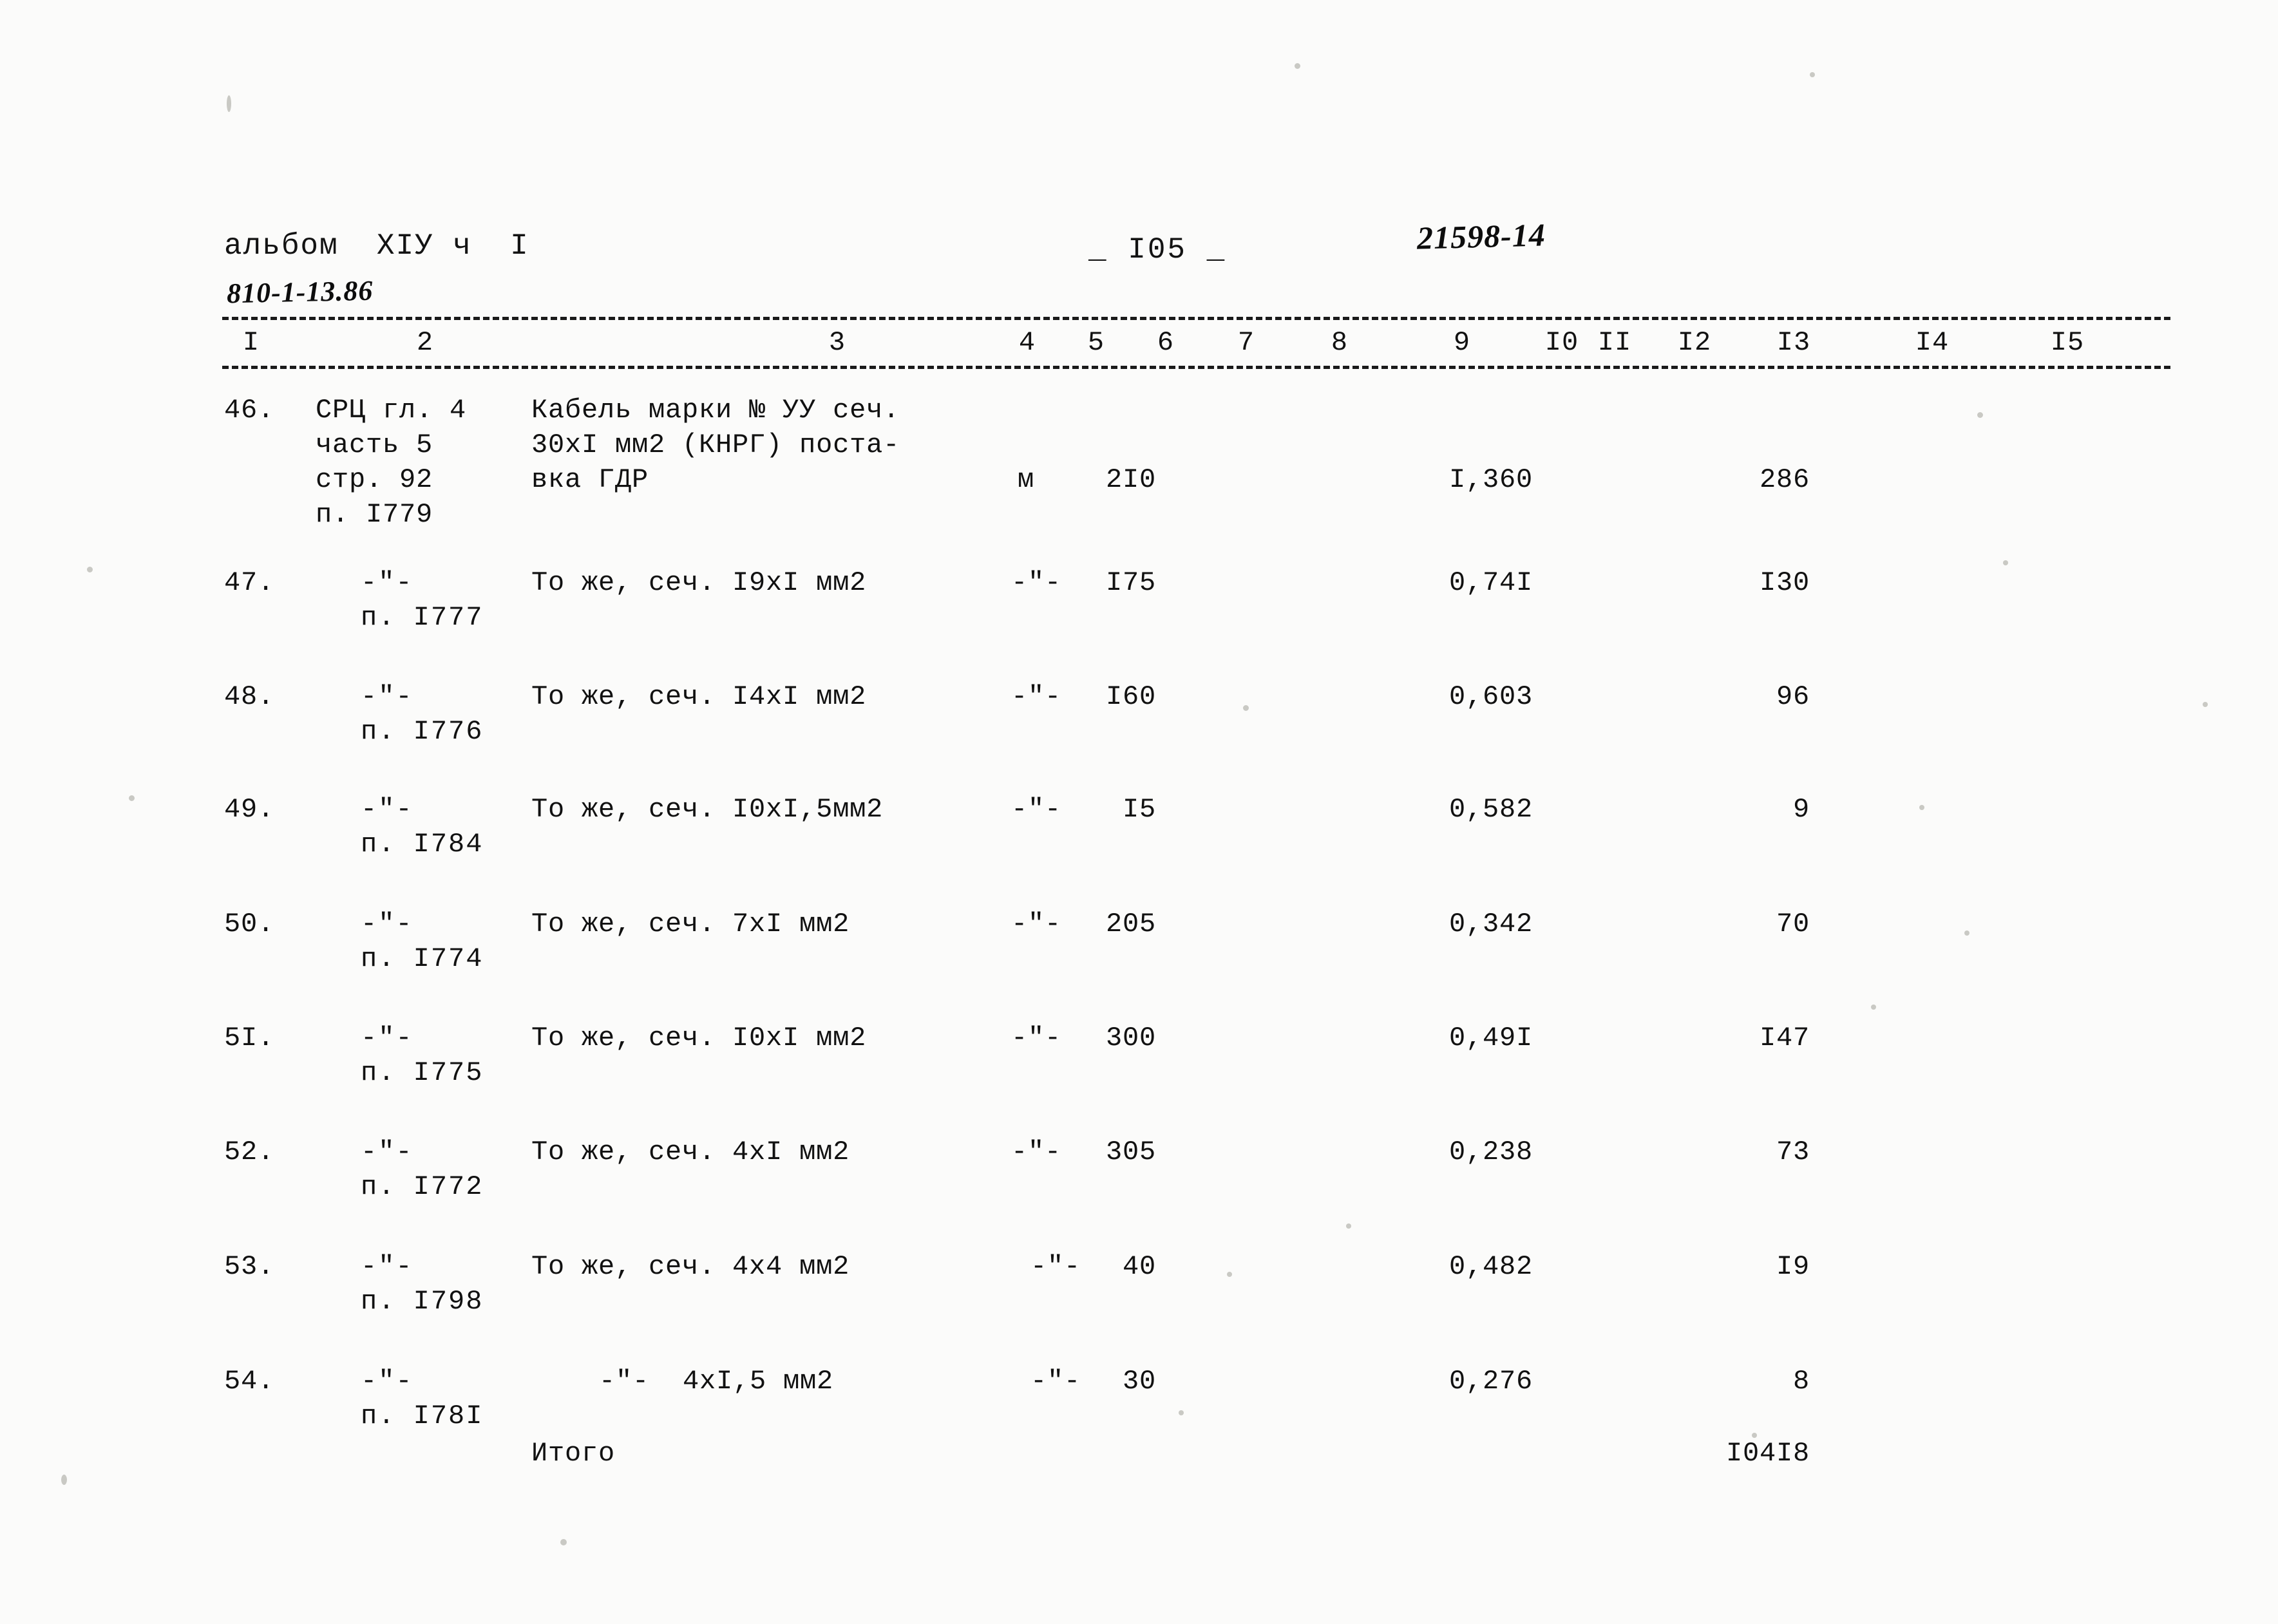 This screenshot has width=2278, height=1624. Describe the element at coordinates (1490, 582) in the screenshot. I see `row-unit-value: 0,74I` at that location.